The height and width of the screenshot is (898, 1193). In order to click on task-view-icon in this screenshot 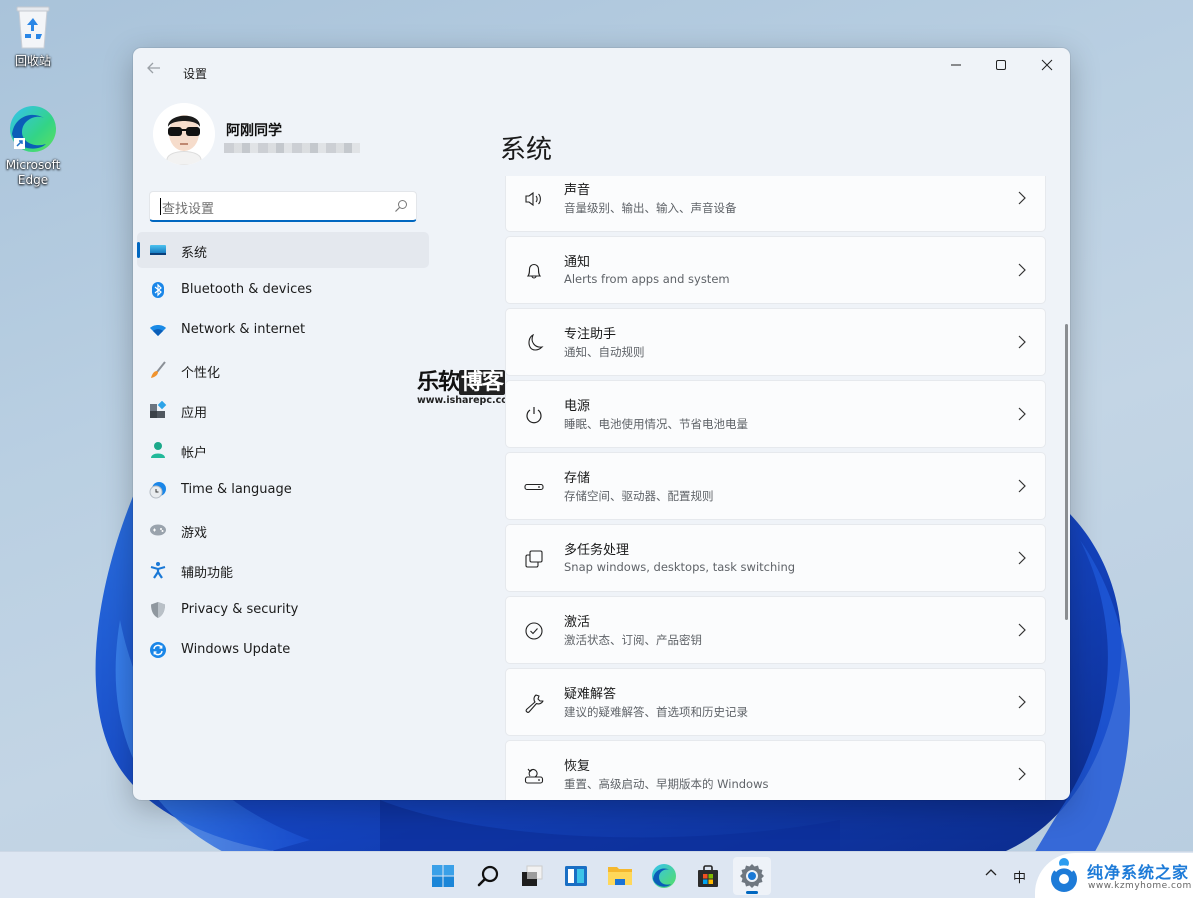, I will do `click(532, 875)`.